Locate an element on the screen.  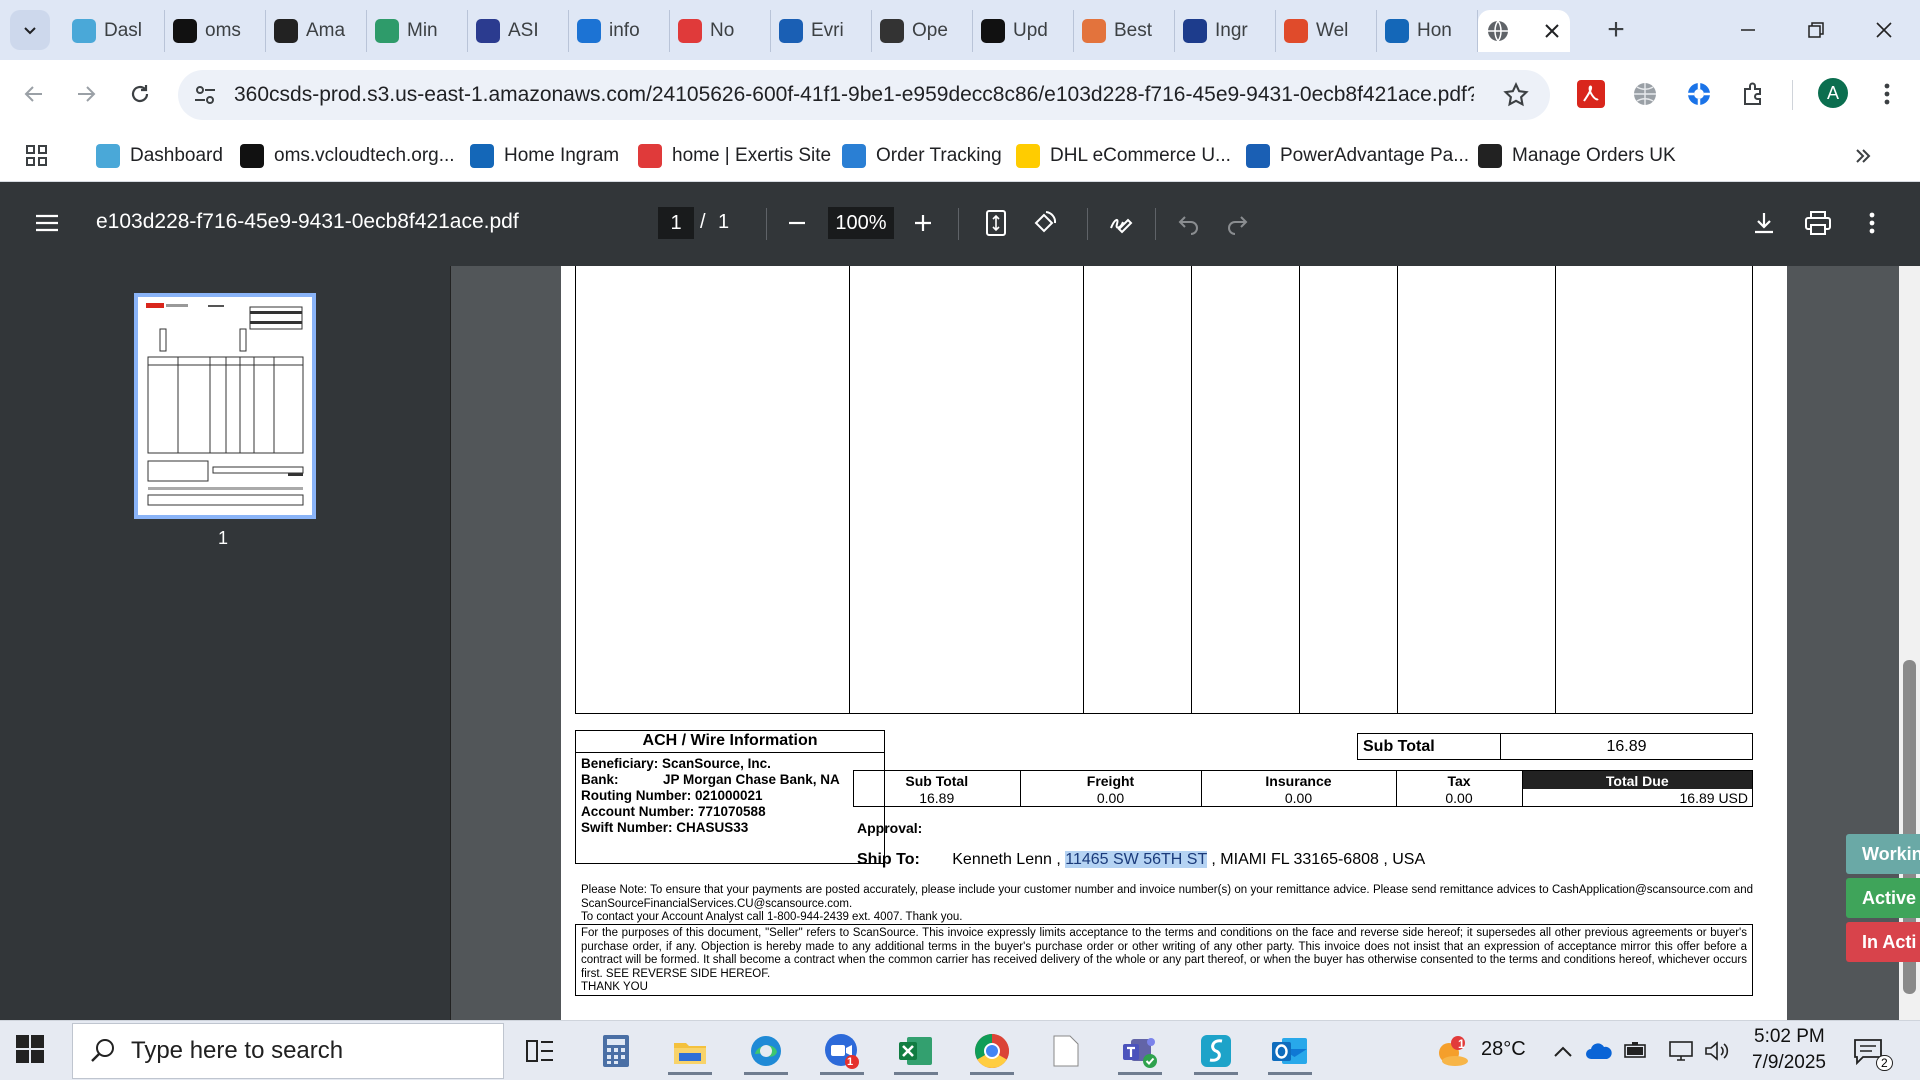
fit-page-button is located at coordinates (996, 223).